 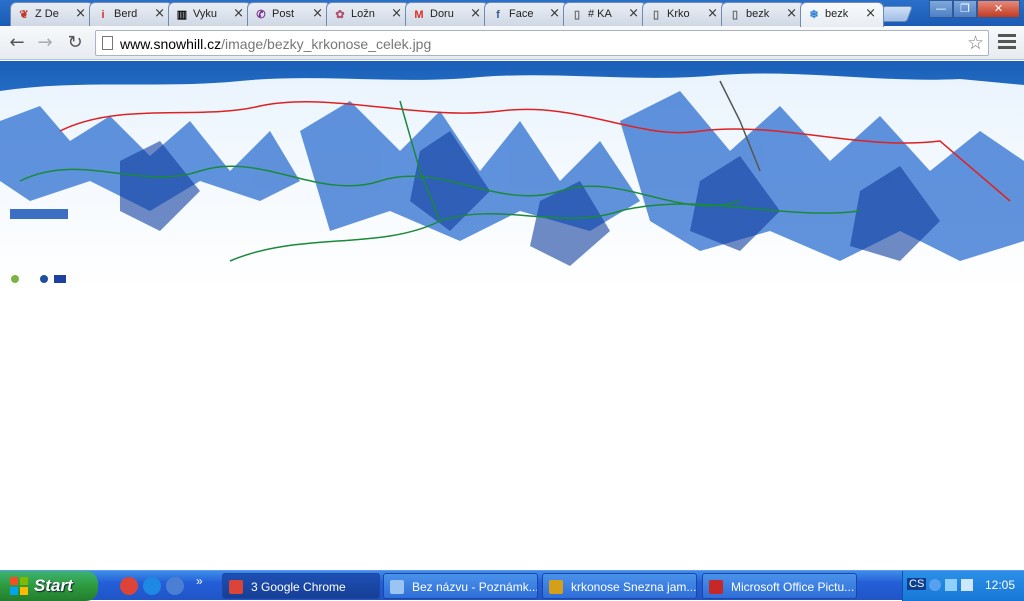 I want to click on browser-tab: M Doru ×, so click(x=447, y=14).